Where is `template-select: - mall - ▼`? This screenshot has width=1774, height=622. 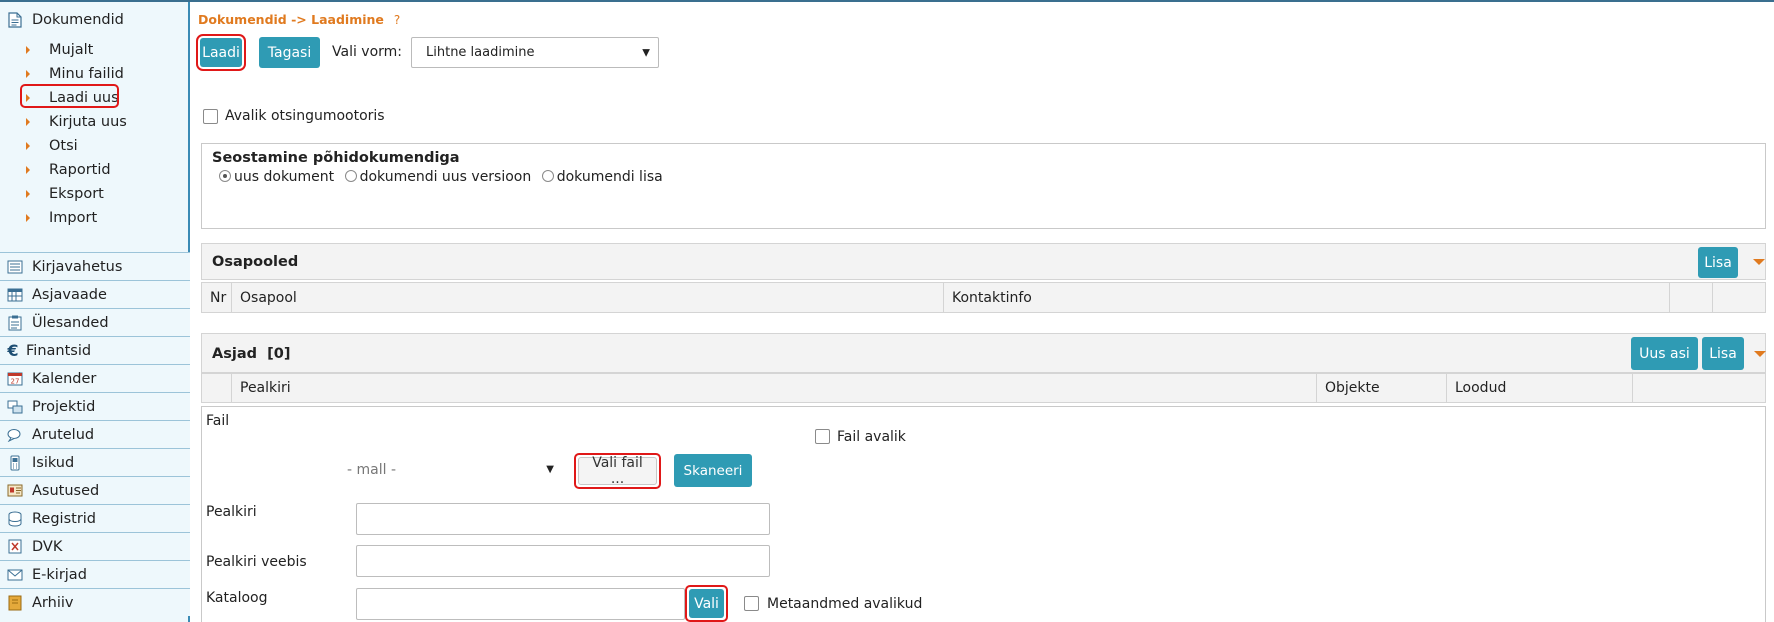
template-select: - mall - ▼ is located at coordinates (450, 472).